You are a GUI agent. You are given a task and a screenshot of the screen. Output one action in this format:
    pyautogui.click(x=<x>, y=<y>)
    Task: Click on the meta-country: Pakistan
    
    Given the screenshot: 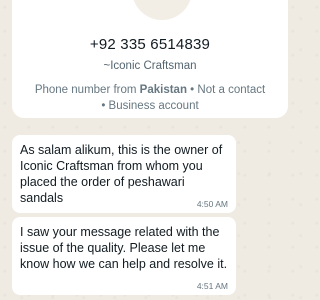 What is the action you would take?
    pyautogui.click(x=163, y=90)
    